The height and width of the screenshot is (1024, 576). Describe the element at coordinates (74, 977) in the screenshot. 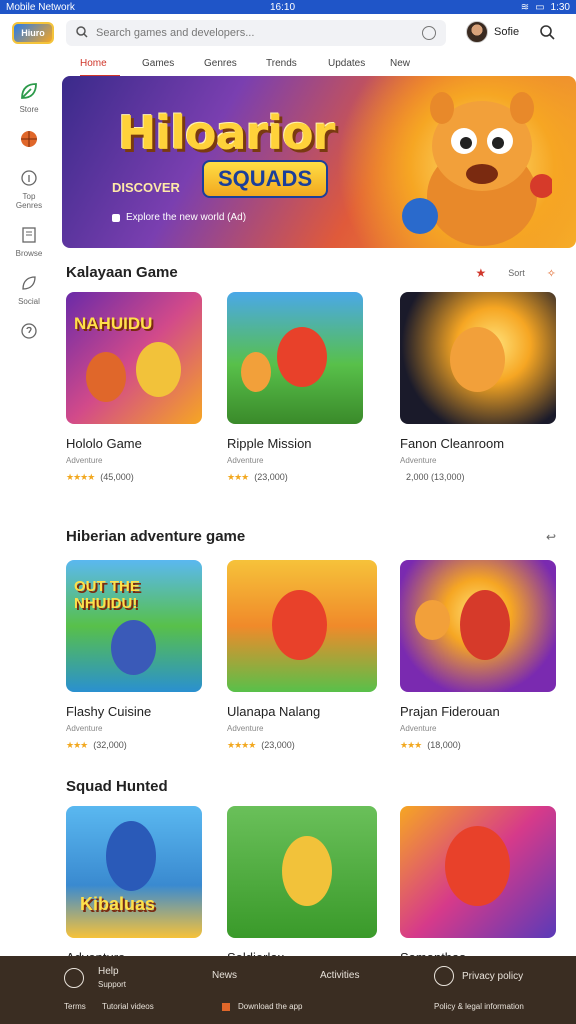

I see `support-icon` at that location.